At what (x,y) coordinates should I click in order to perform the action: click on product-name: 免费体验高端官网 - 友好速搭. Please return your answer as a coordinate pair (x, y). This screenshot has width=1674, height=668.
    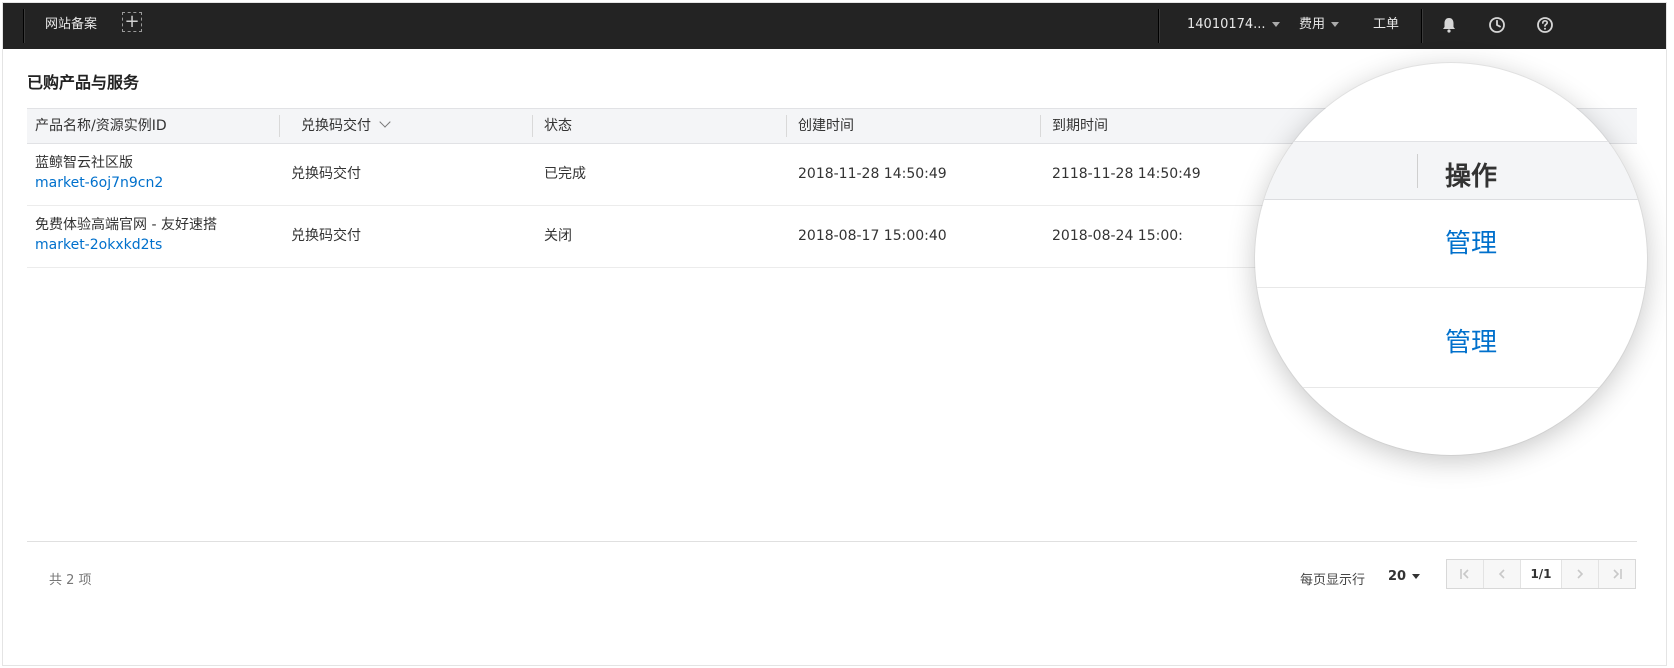
    Looking at the image, I should click on (126, 225).